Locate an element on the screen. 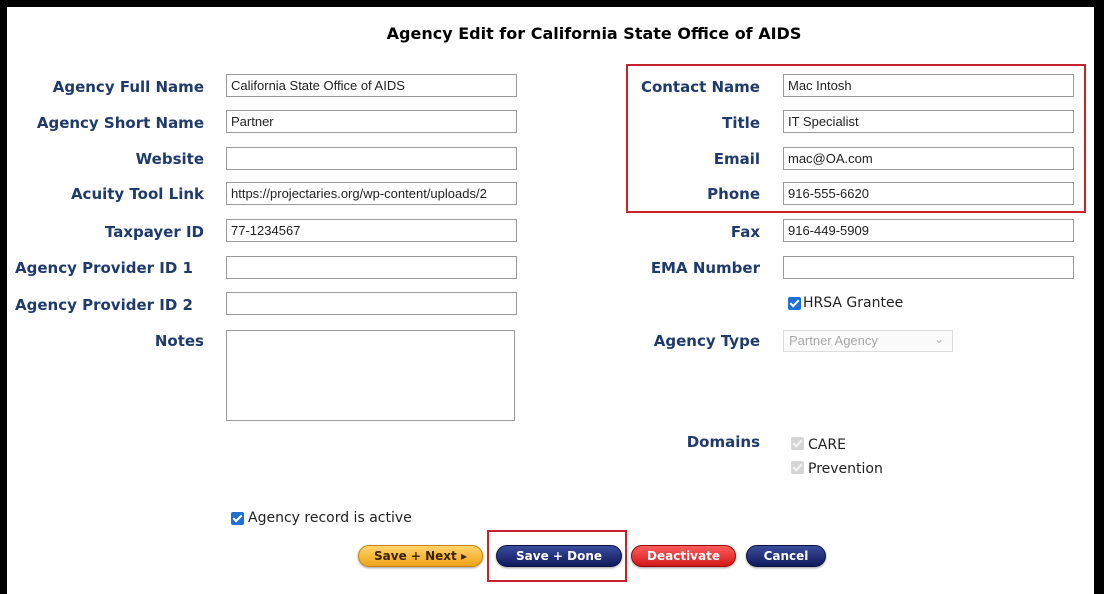 The image size is (1104, 594). acuity-tool-link-label: Acuity Tool Link is located at coordinates (137, 194).